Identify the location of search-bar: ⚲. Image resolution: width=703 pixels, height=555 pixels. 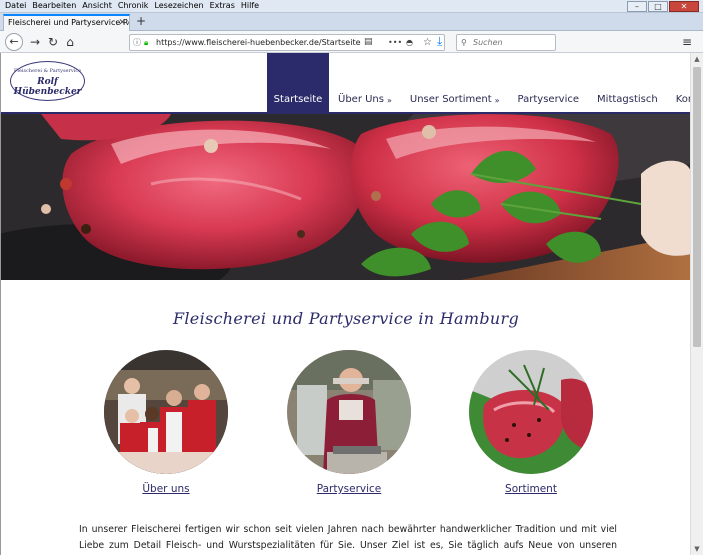
(506, 42).